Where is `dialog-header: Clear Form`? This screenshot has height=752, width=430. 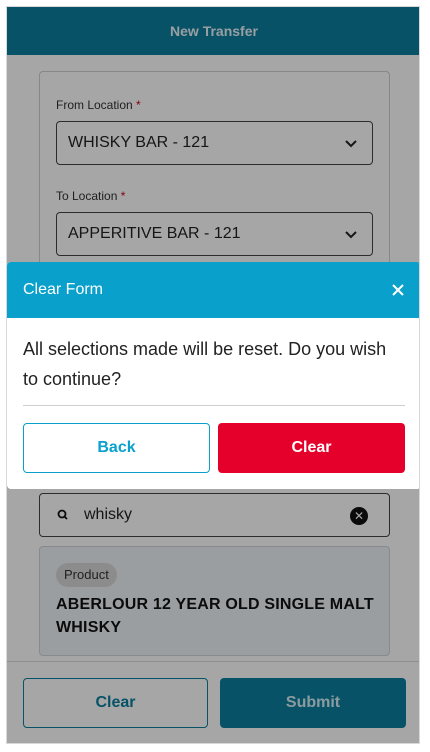 dialog-header: Clear Form is located at coordinates (213, 290).